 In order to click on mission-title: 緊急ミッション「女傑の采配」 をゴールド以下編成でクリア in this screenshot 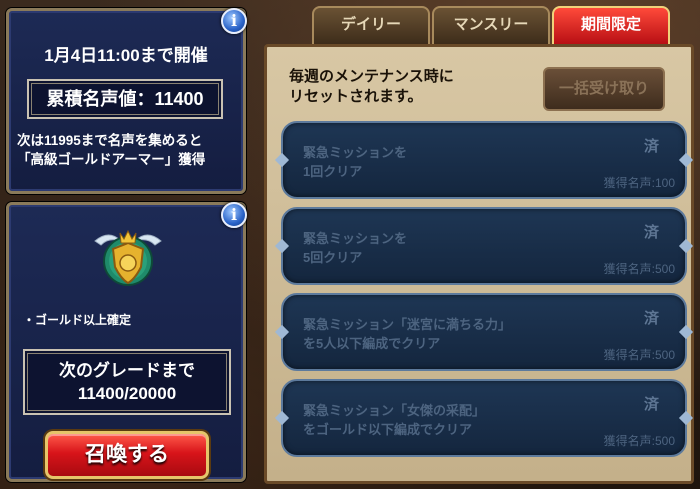, I will do `click(394, 420)`.